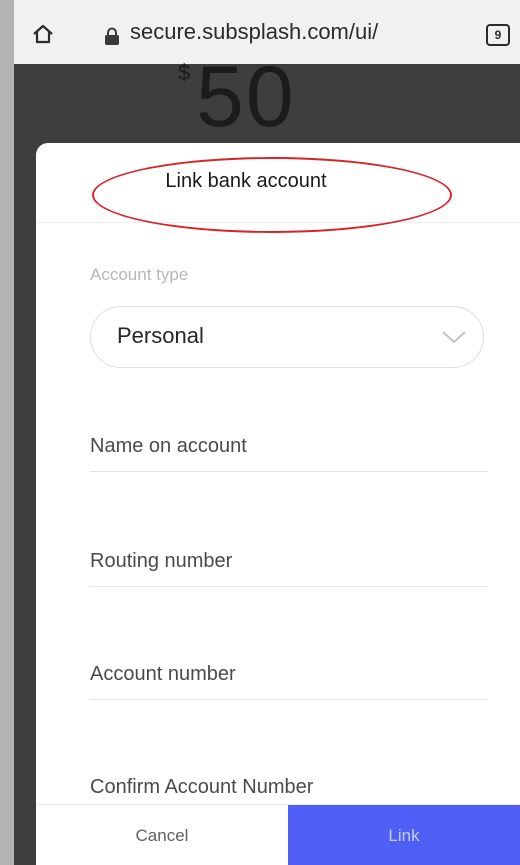  I want to click on red-annotation-circle, so click(272, 195).